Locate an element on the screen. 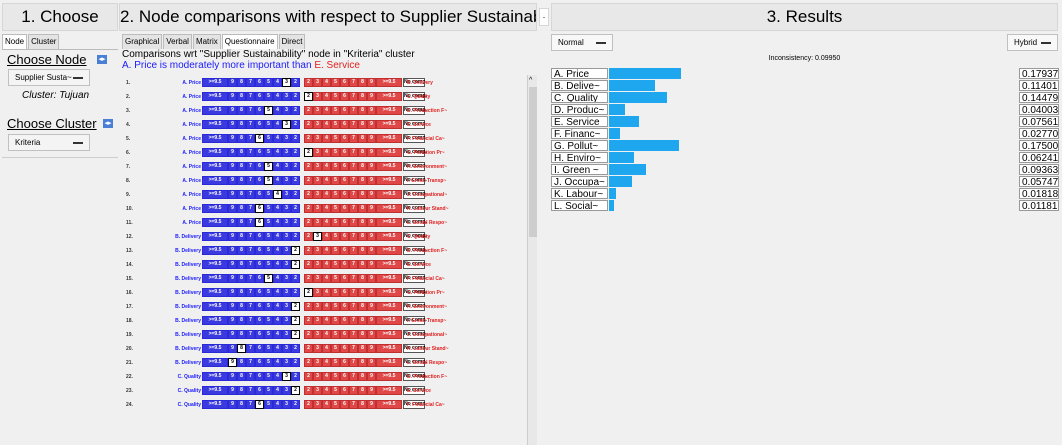 The height and width of the screenshot is (445, 1062). tab-cluster: Cluster is located at coordinates (44, 41).